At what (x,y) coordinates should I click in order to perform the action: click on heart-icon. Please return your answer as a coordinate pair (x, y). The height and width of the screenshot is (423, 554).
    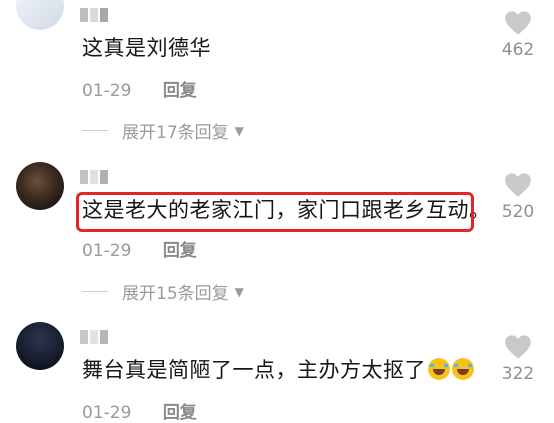
    Looking at the image, I should click on (518, 347).